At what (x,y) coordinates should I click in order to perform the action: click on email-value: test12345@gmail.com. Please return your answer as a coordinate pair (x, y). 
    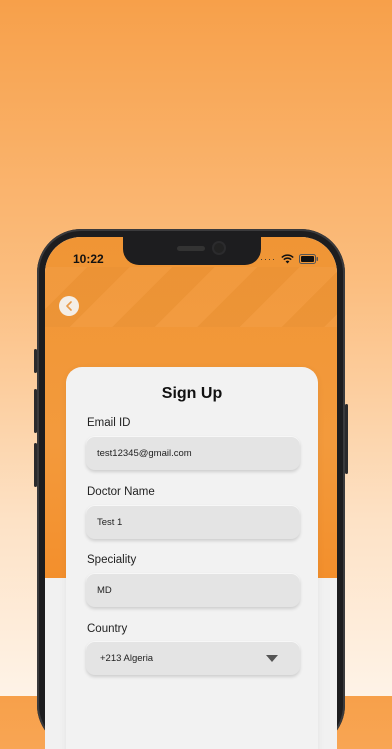
    Looking at the image, I should click on (144, 453).